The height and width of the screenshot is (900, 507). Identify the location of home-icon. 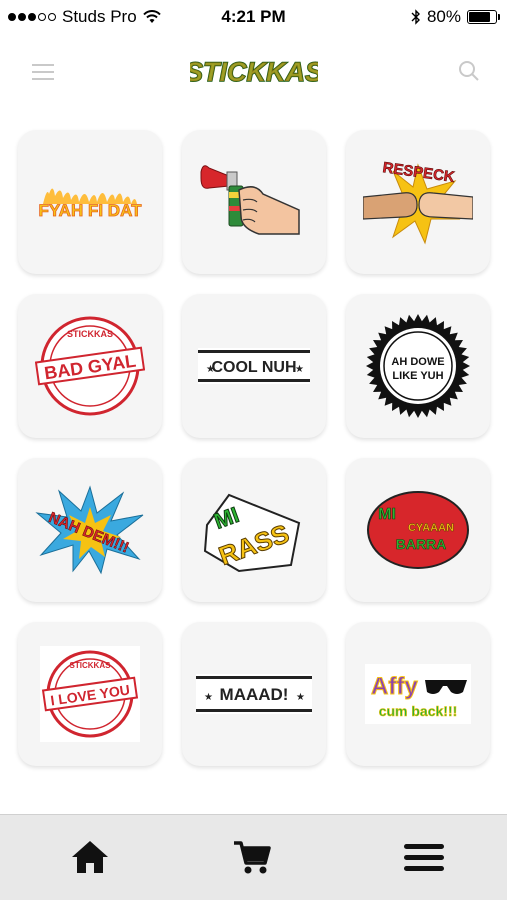
(90, 857).